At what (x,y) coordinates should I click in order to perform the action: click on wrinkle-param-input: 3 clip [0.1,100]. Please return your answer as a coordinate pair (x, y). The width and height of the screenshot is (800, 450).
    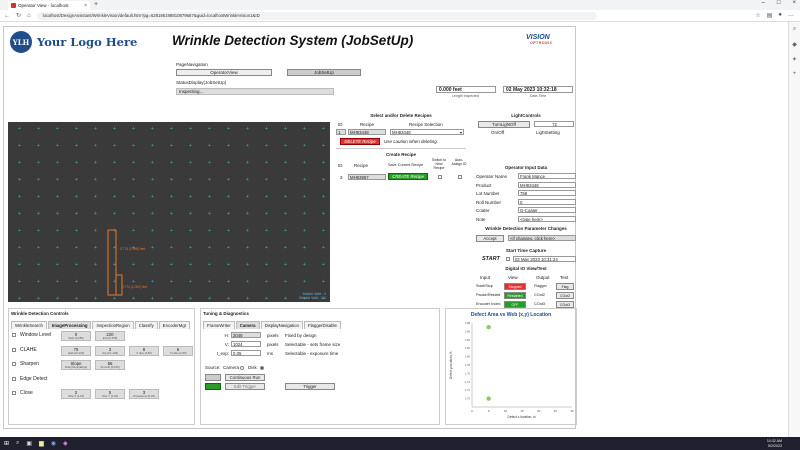
    Looking at the image, I should click on (110, 350).